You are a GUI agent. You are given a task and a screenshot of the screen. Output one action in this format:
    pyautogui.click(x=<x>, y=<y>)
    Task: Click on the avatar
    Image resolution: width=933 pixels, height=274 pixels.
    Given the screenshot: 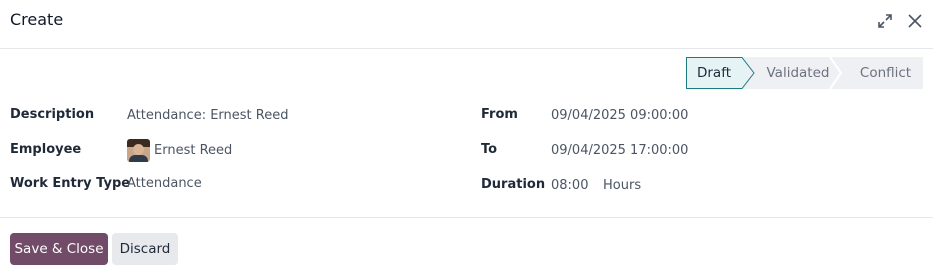 What is the action you would take?
    pyautogui.click(x=138, y=150)
    